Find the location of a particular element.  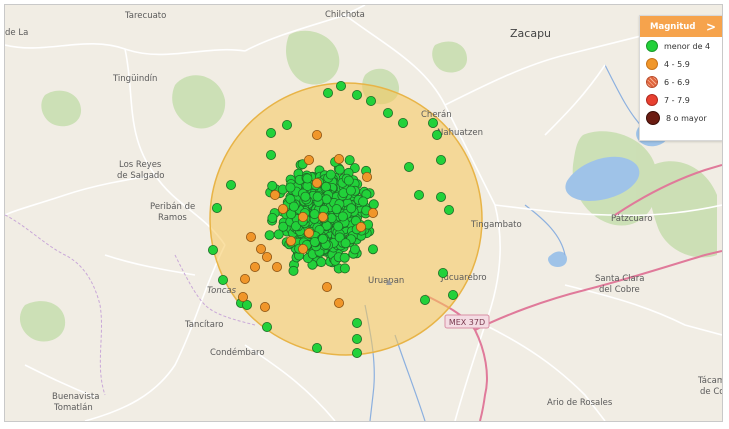

place-label: Chilchota is located at coordinates (345, 15).